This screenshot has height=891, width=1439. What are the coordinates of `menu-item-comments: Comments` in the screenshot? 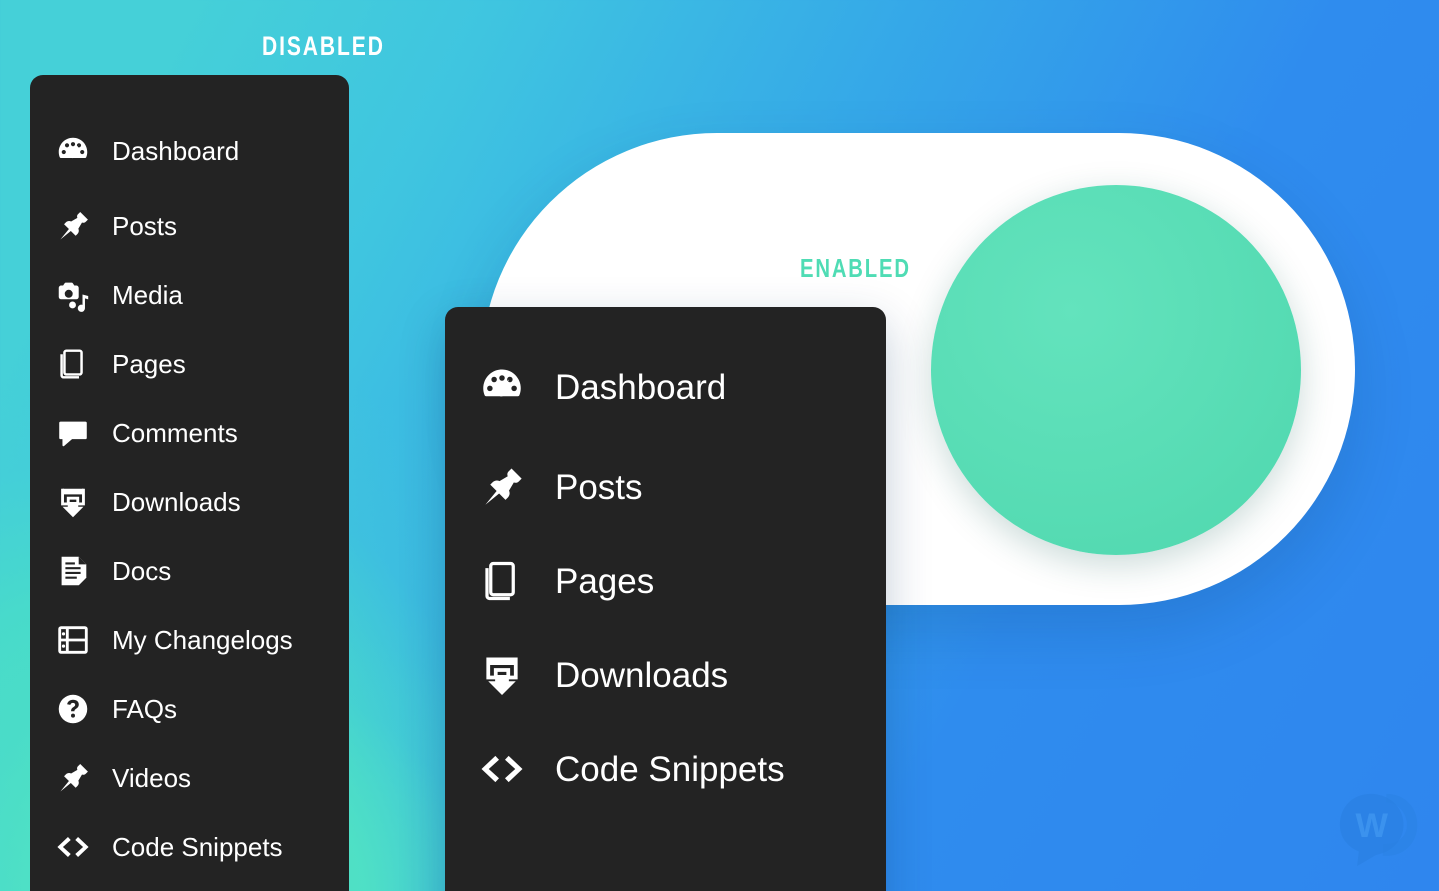 It's located at (189, 432).